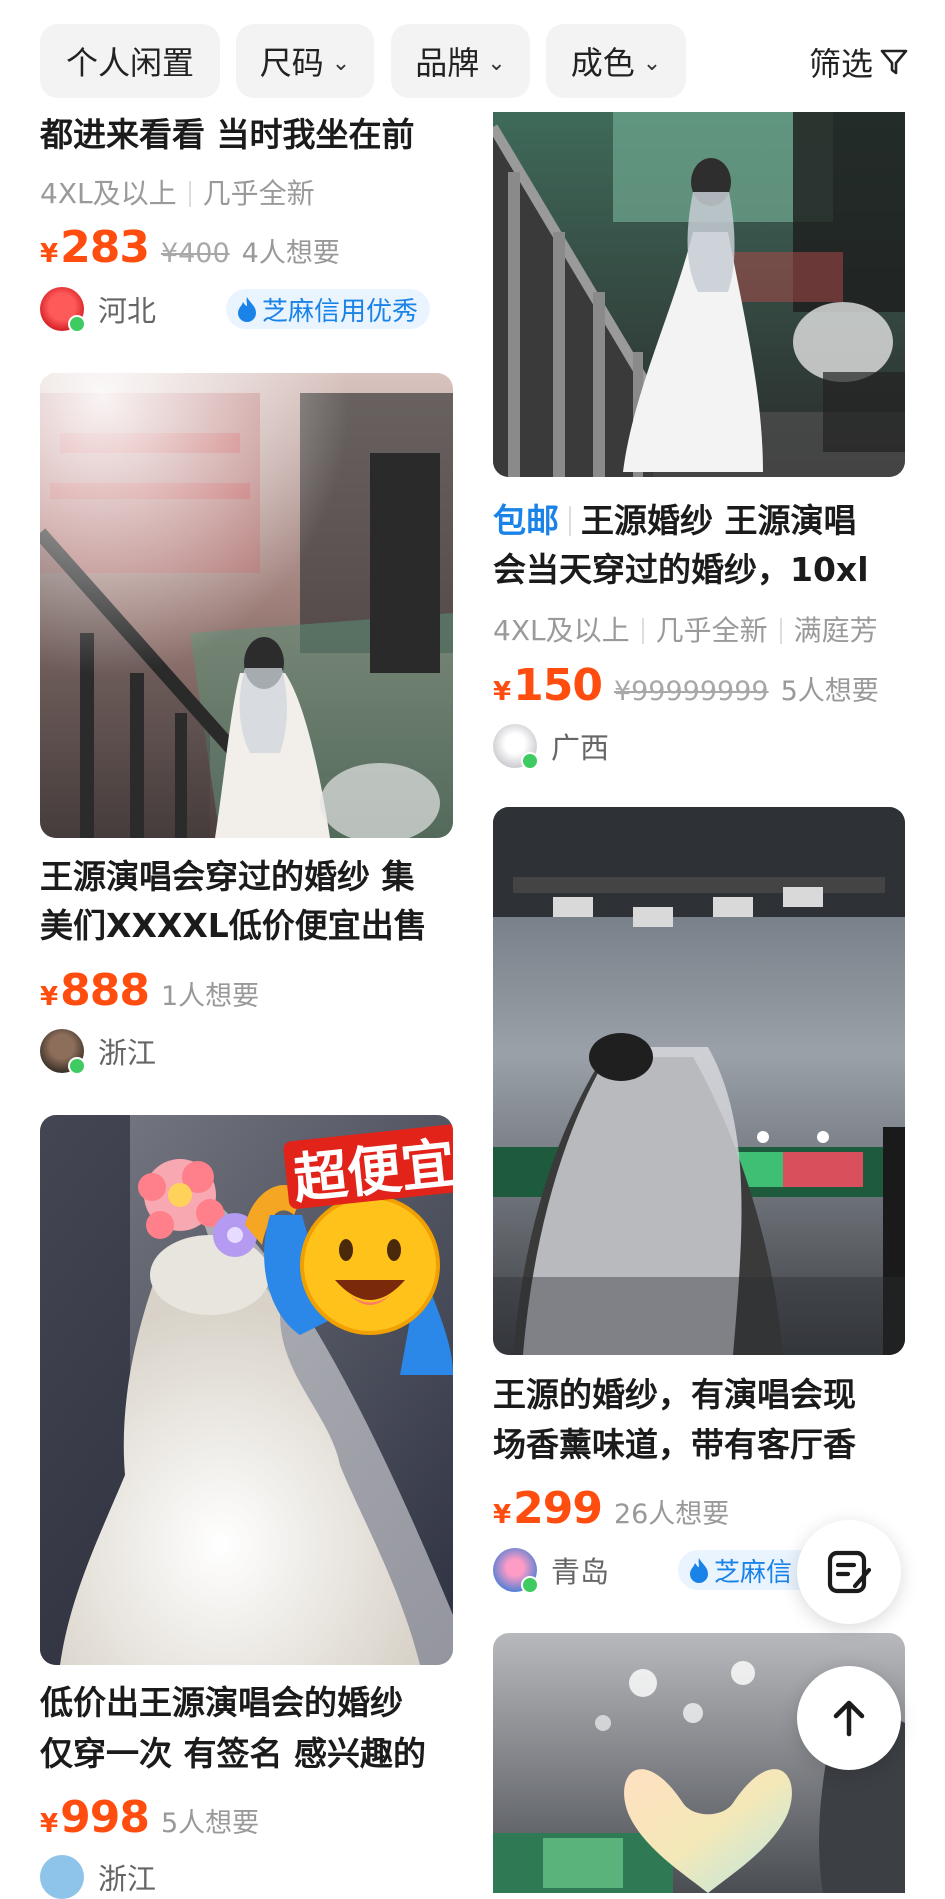 This screenshot has height=1899, width=945. I want to click on chip-label: 品牌, so click(447, 63).